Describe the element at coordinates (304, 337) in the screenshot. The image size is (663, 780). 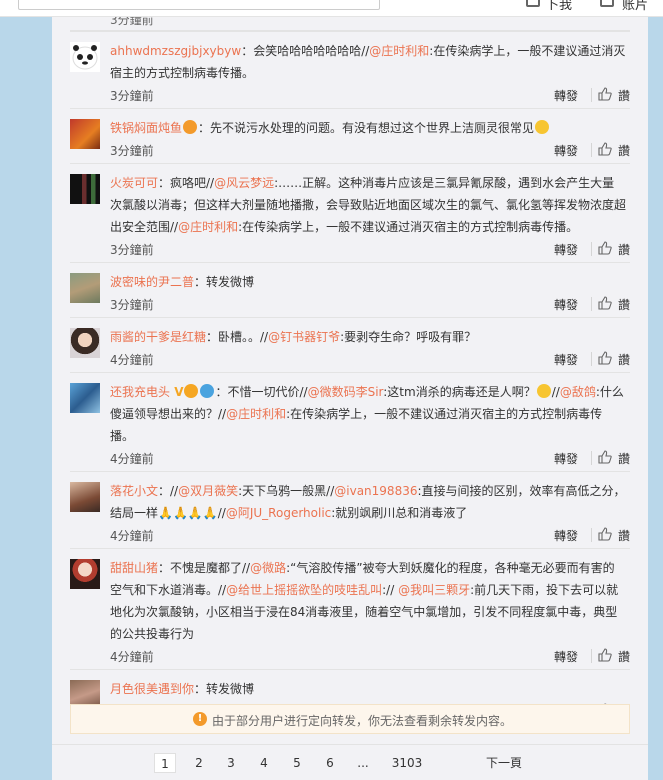
I see `mention-link: @钉书器钉爷` at that location.